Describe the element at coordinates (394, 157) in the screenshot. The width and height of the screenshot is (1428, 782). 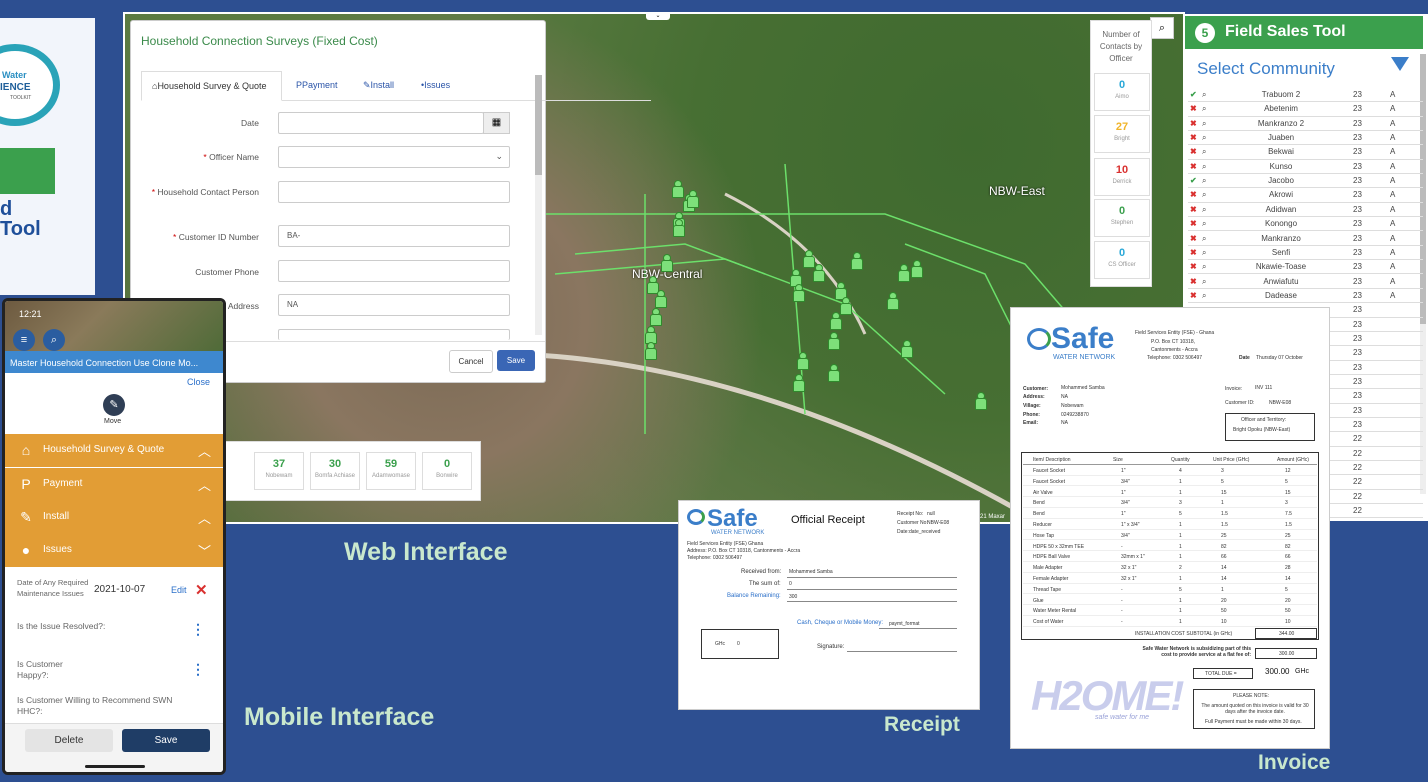
I see `officer-name-select: ⌄` at that location.